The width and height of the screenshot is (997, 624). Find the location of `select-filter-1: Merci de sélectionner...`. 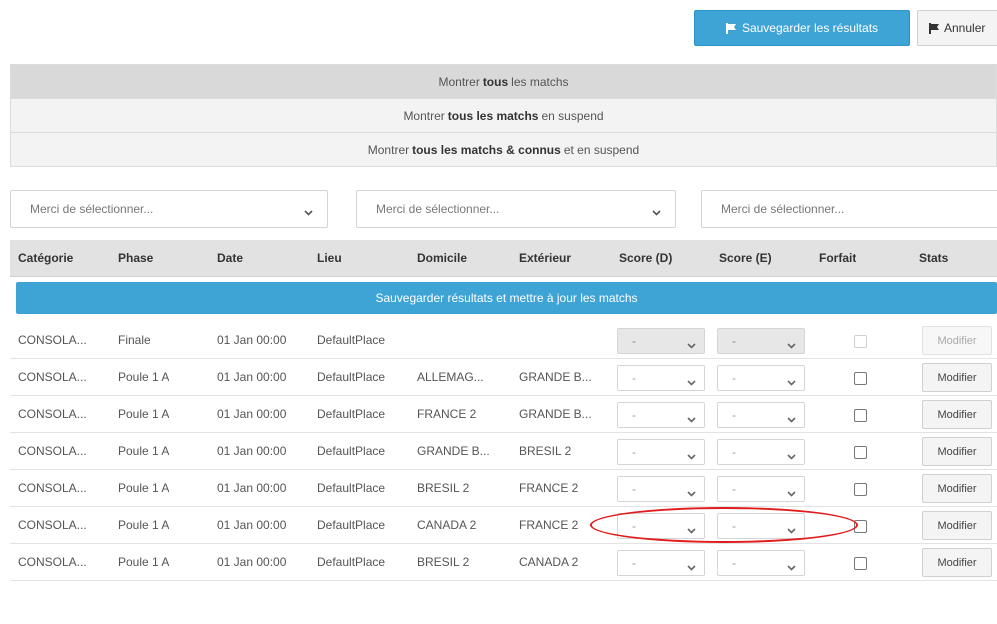

select-filter-1: Merci de sélectionner... is located at coordinates (169, 209).